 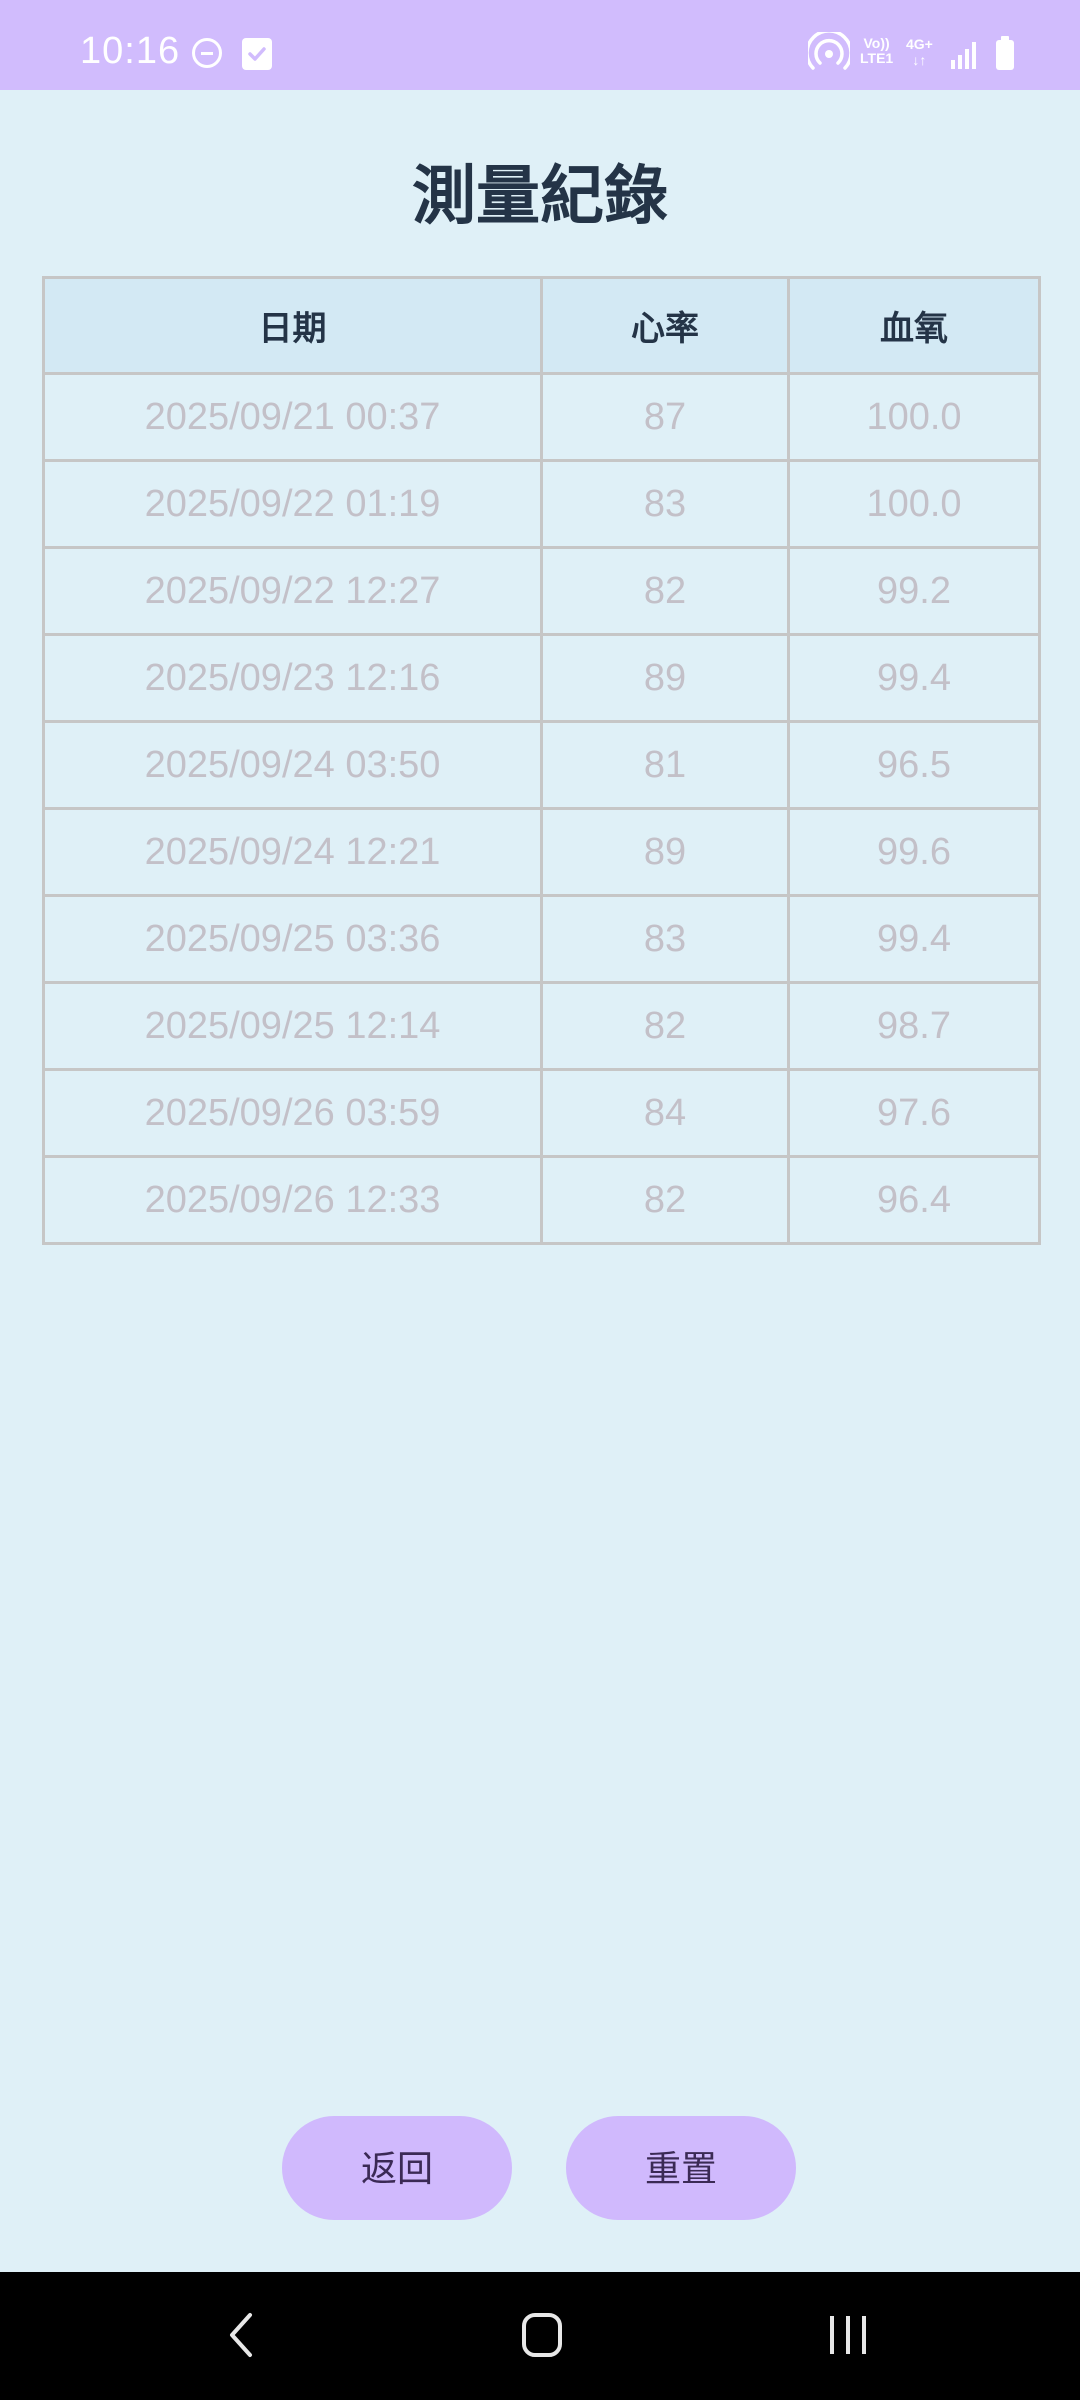 I want to click on home-icon, so click(x=542, y=2337).